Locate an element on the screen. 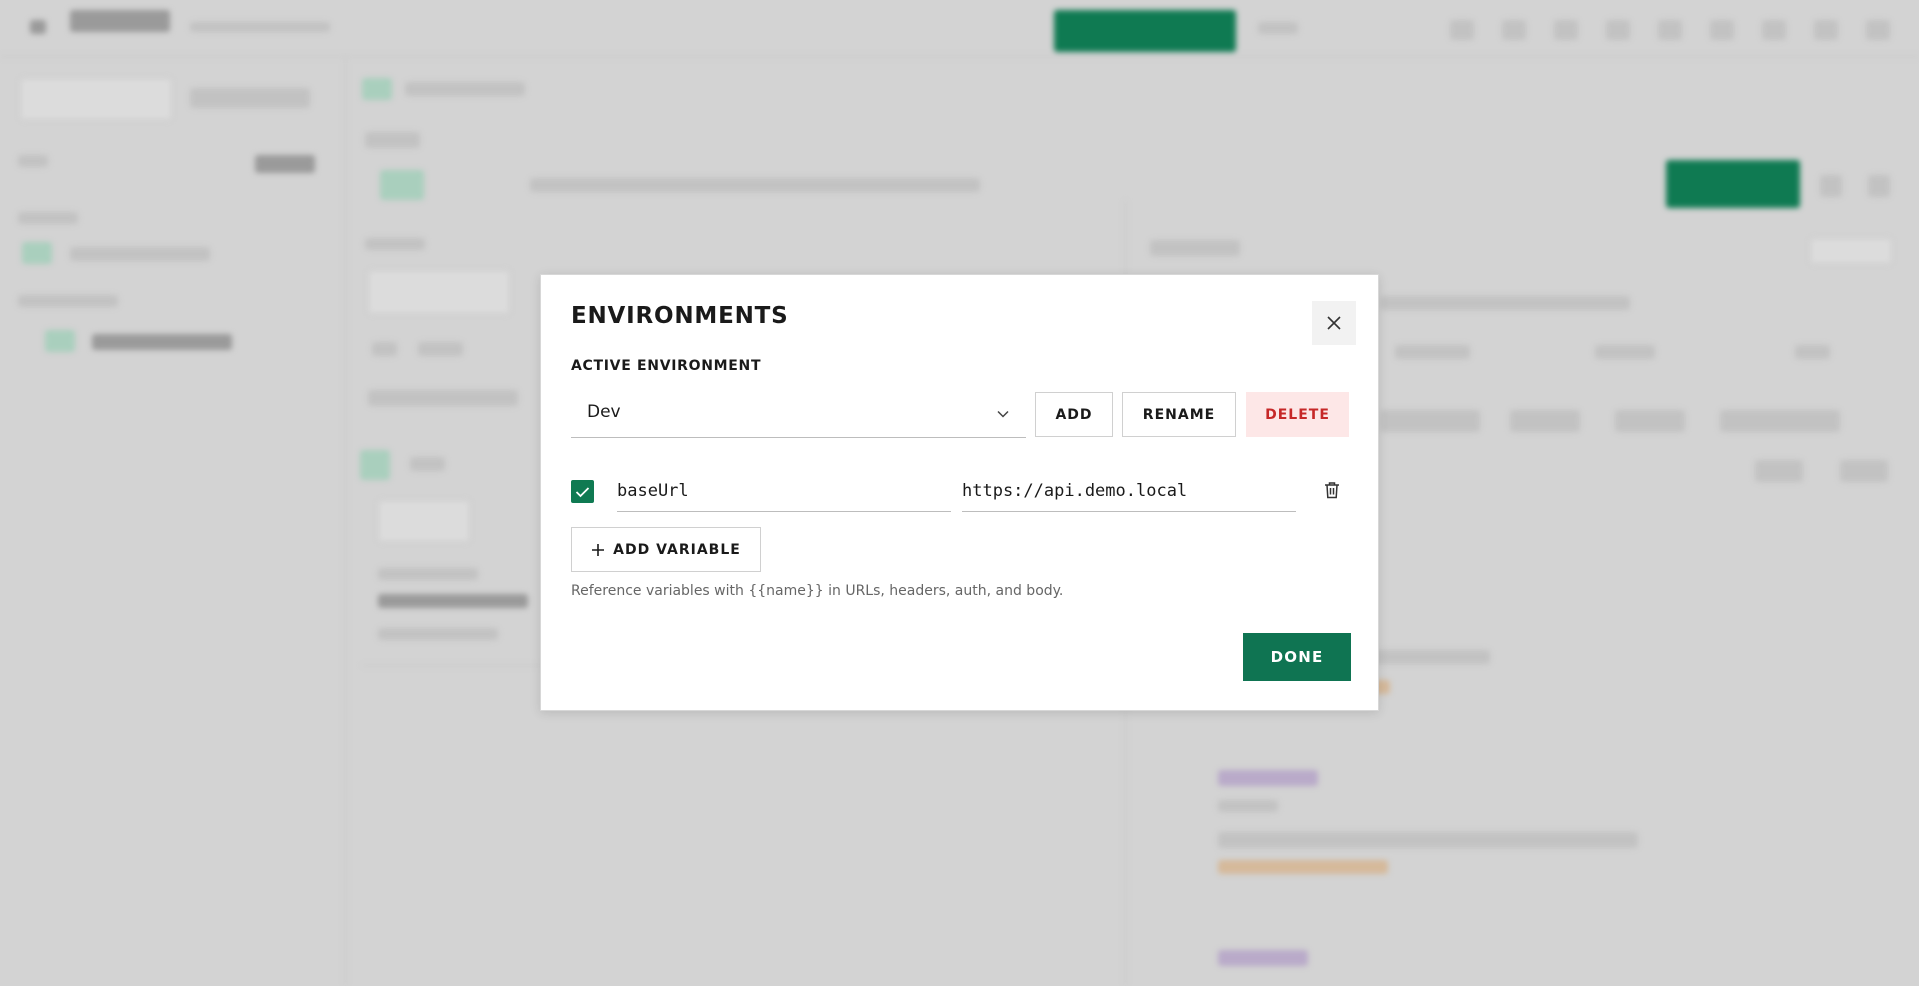 This screenshot has width=1919, height=986. bg-button is located at coordinates (424, 521).